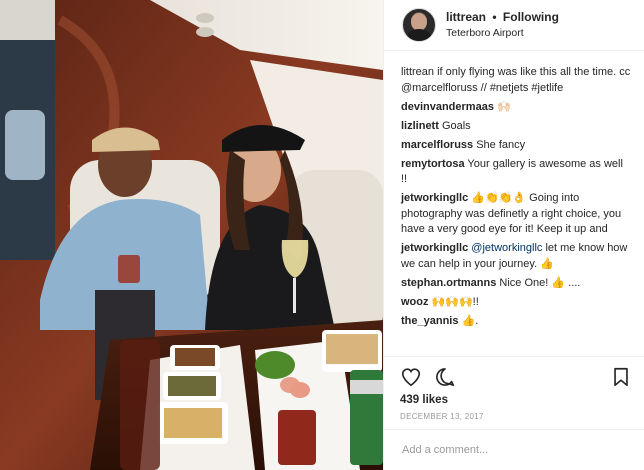 Image resolution: width=644 pixels, height=470 pixels. What do you see at coordinates (516, 377) in the screenshot?
I see `action-icons-row` at bounding box center [516, 377].